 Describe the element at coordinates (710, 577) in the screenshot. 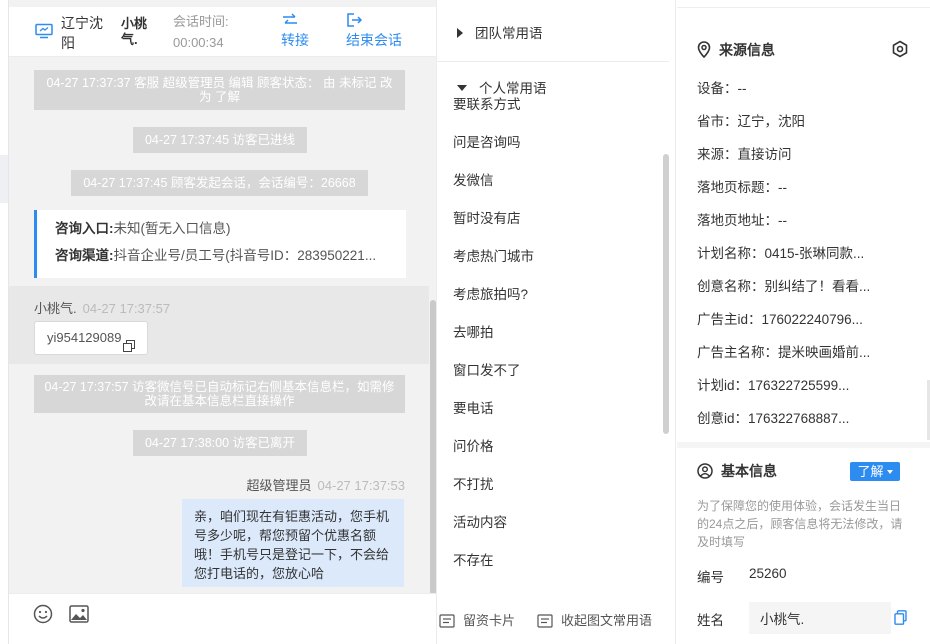

I see `number-label: 编号` at that location.